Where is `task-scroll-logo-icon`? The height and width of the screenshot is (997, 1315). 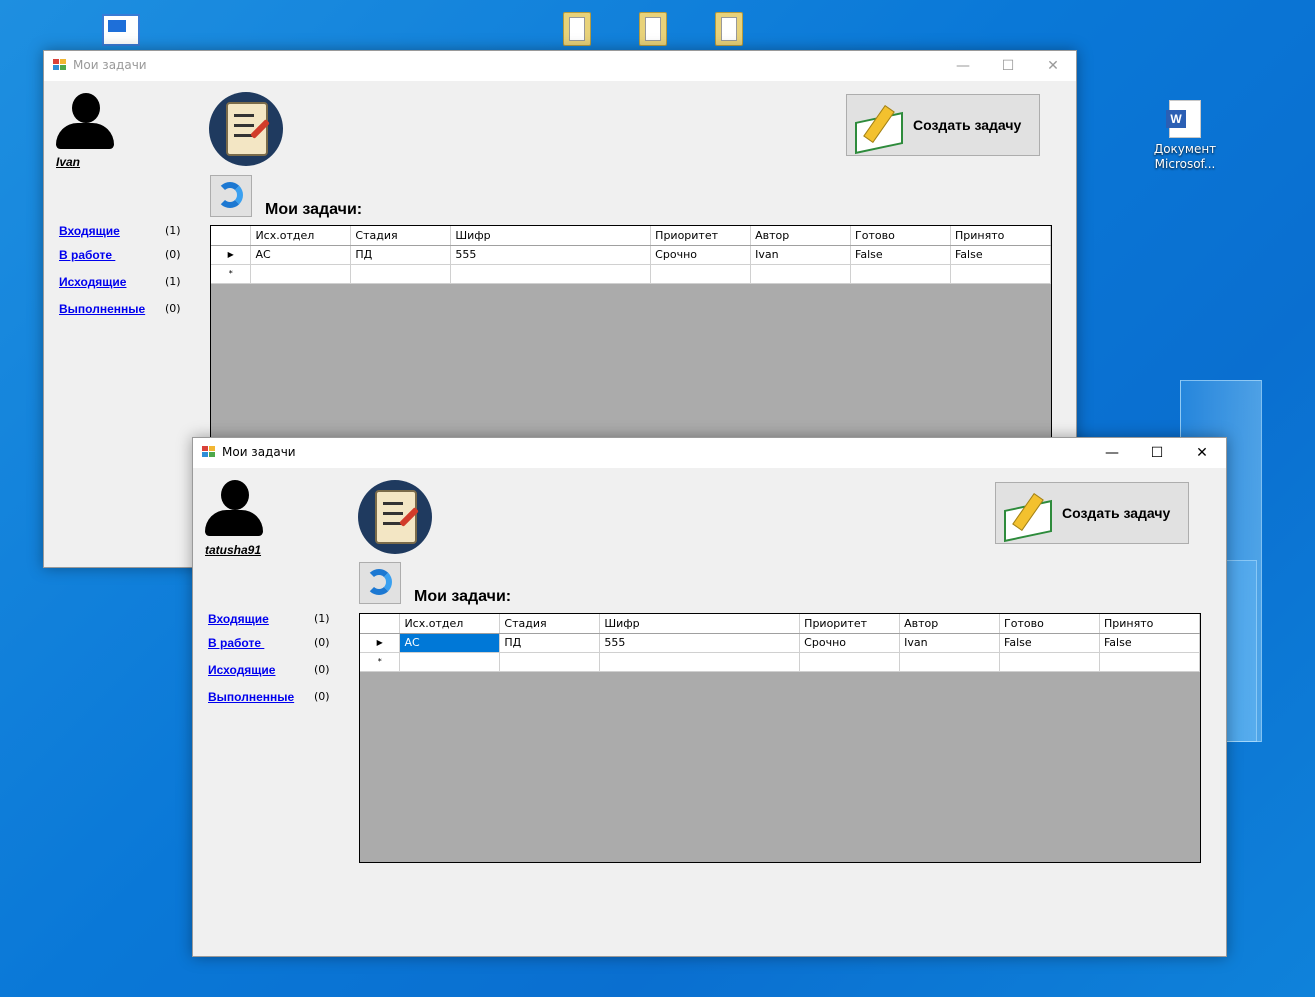 task-scroll-logo-icon is located at coordinates (395, 517).